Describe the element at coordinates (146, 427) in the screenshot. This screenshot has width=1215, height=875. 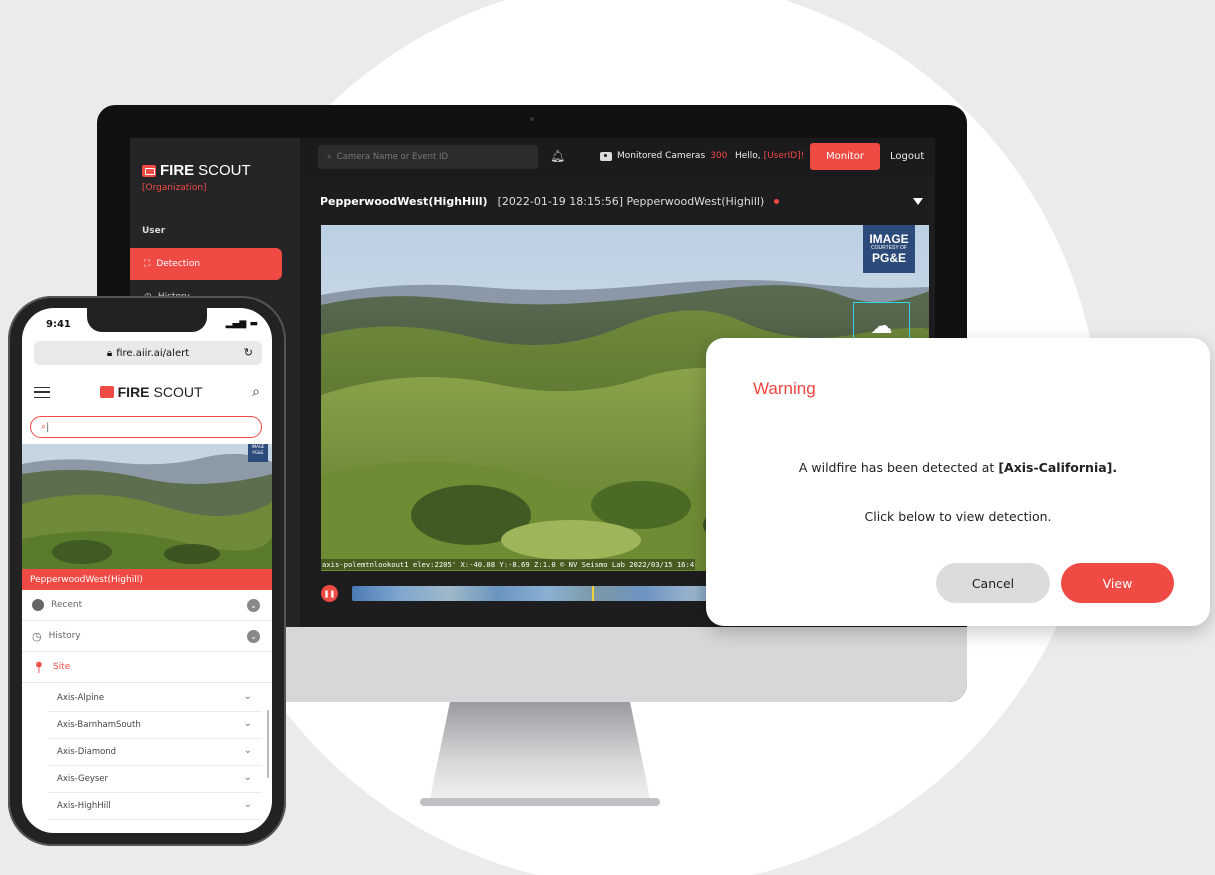
I see `phone-search-input: ⌕ |` at that location.